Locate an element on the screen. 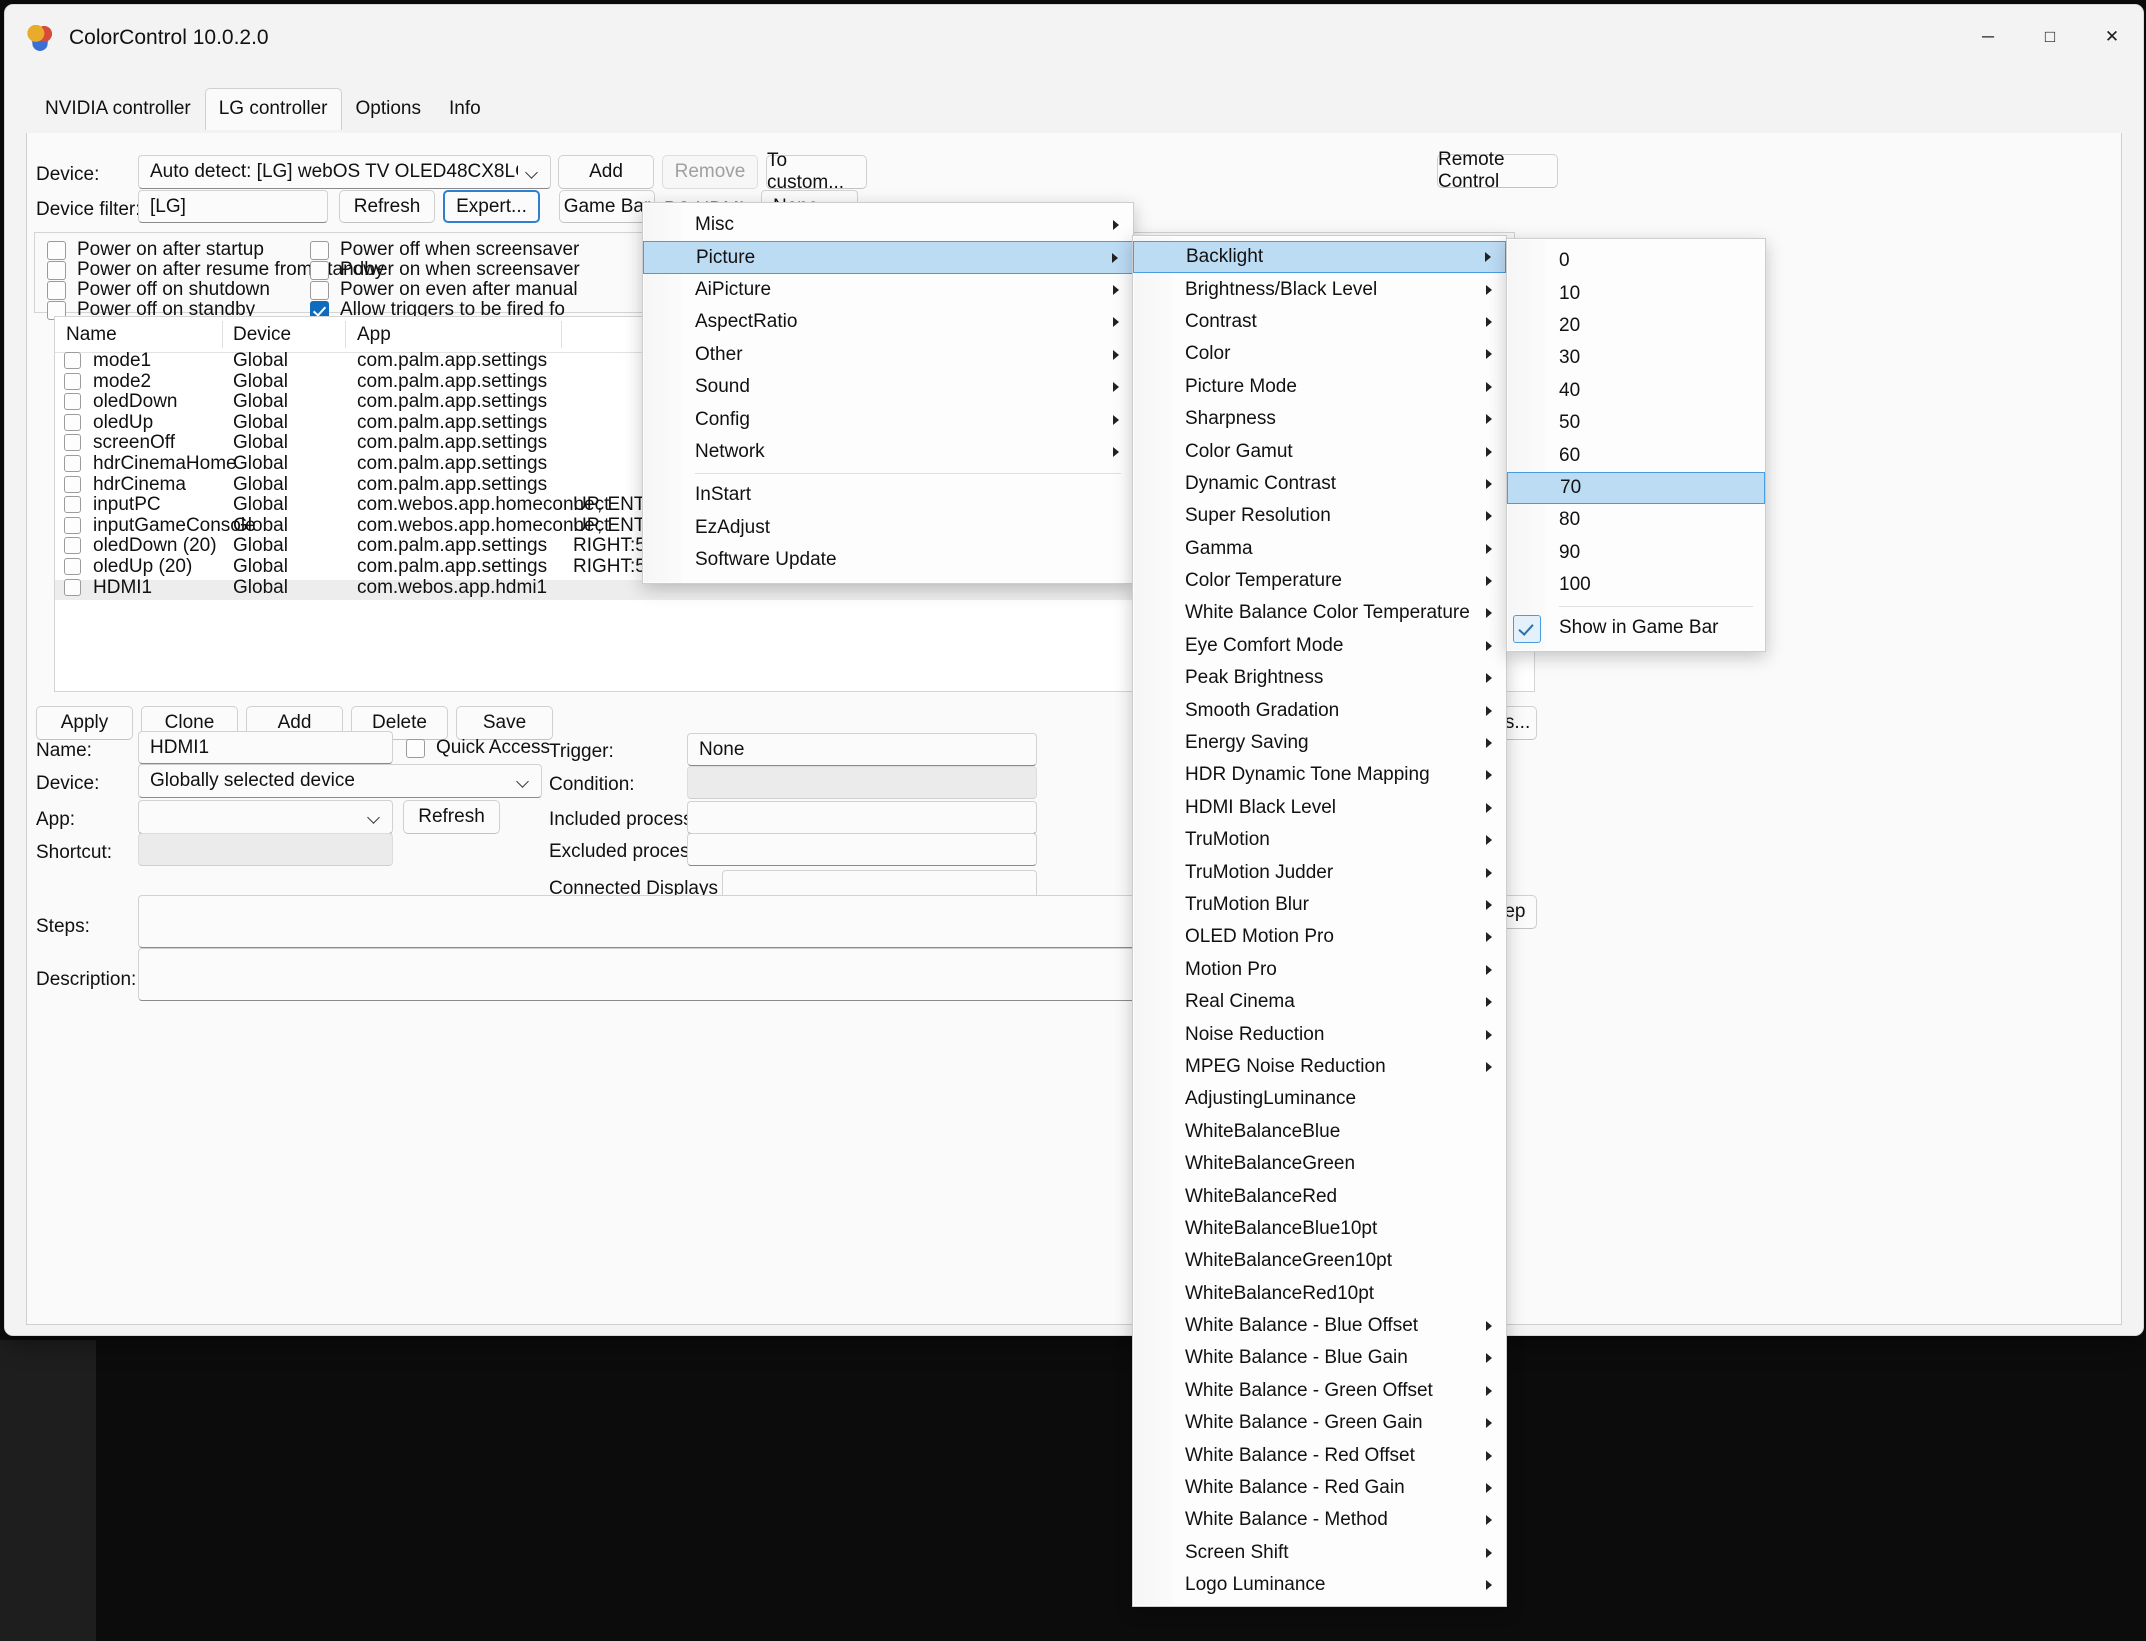  picture-menu-item-whitebalancered10pt: WhiteBalanceRed10pt is located at coordinates (1319, 1294).